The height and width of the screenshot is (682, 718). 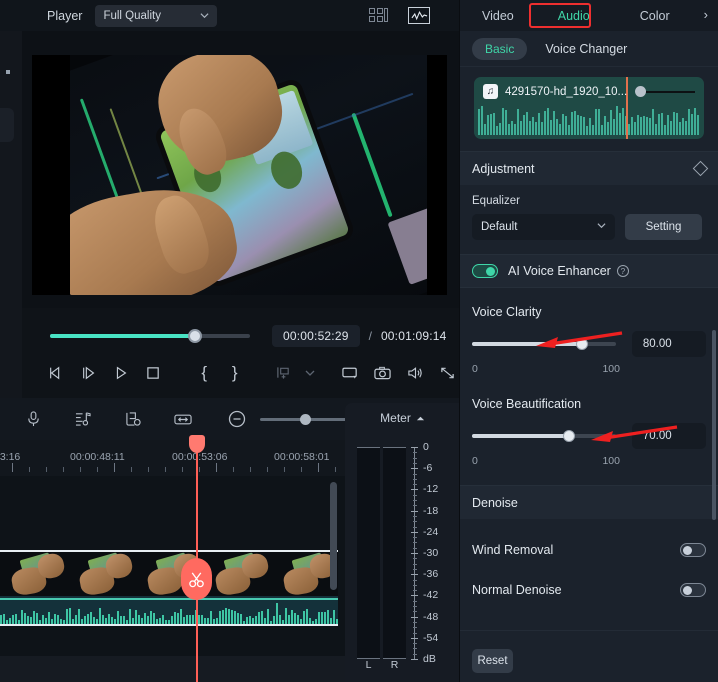 I want to click on chevron-up-icon, so click(x=420, y=418).